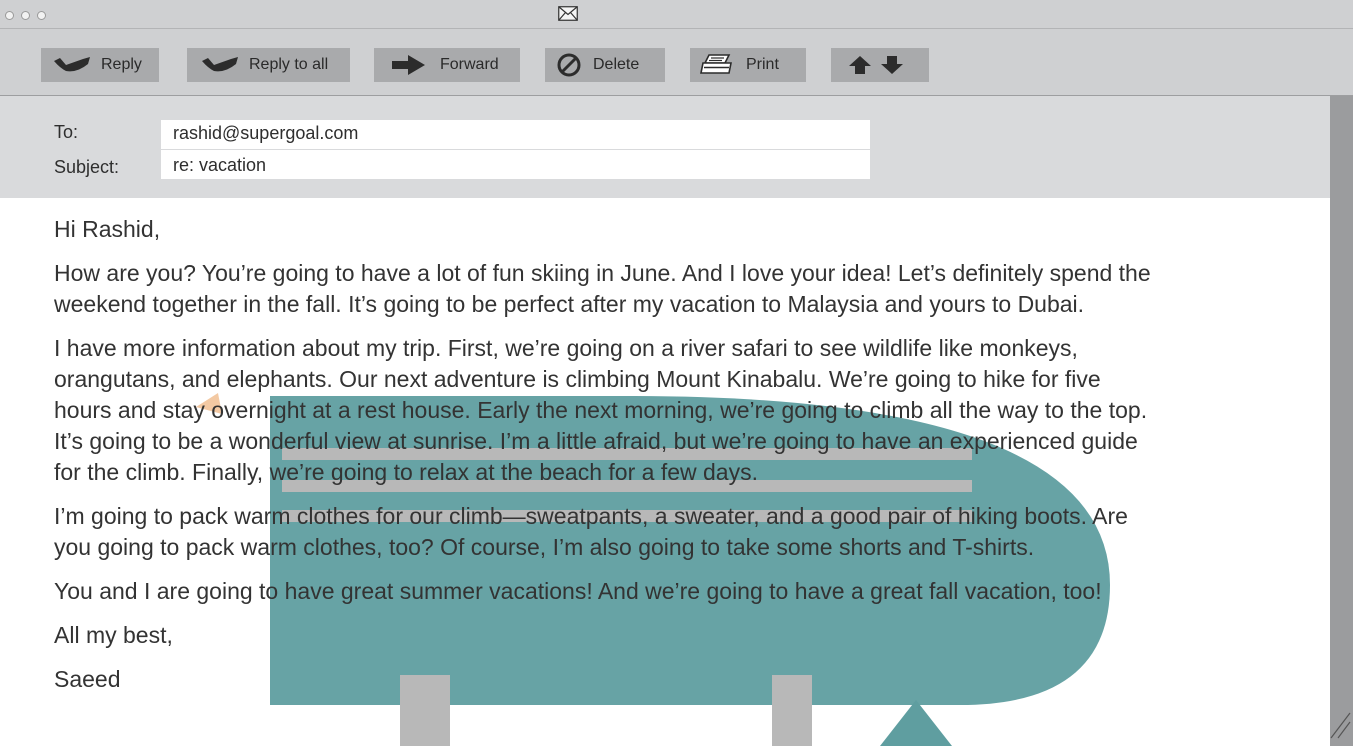  I want to click on forward-label: Forward, so click(469, 64).